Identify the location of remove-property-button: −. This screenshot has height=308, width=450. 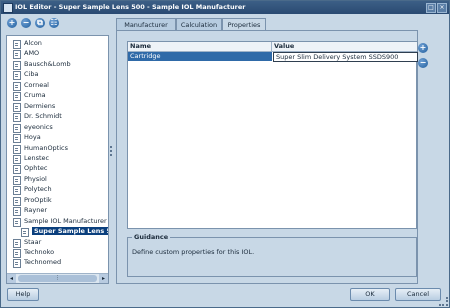
(423, 63).